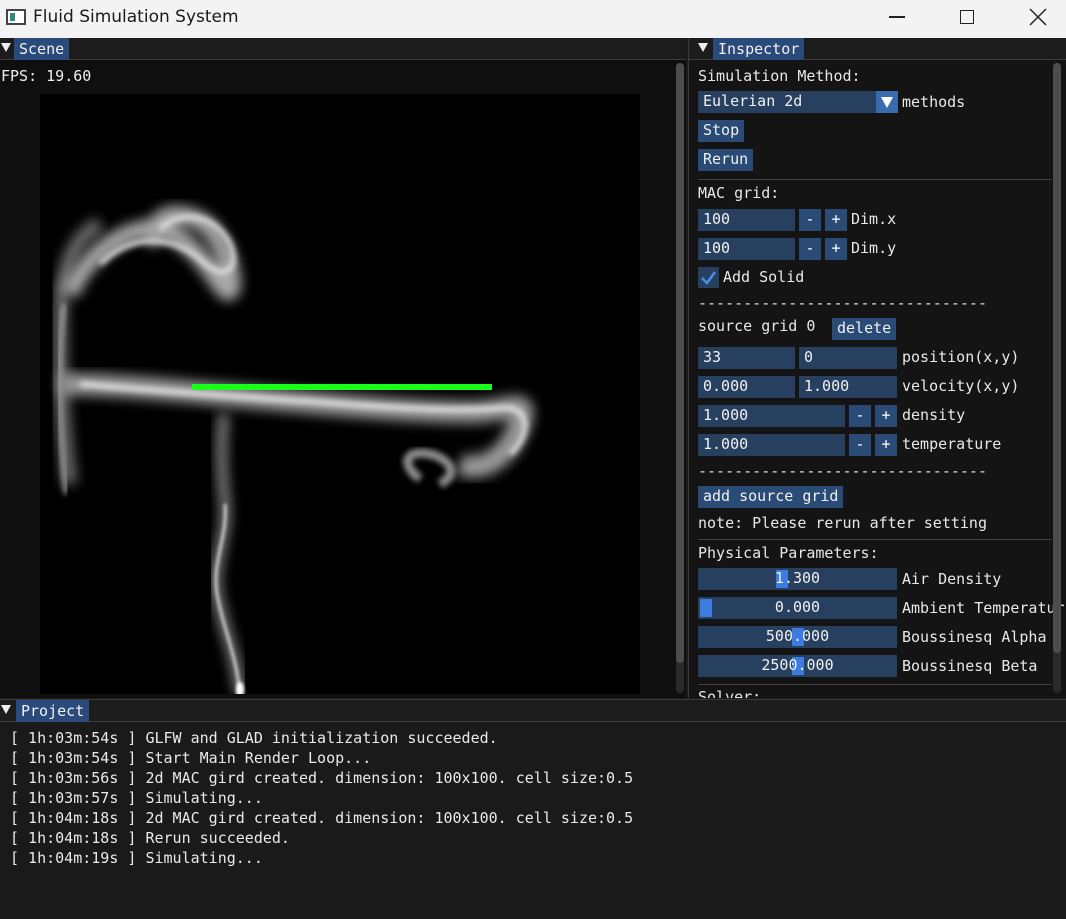 The image size is (1066, 919). Describe the element at coordinates (150, 838) in the screenshot. I see `log-entry: [ 1h:04m:18s ] Rerun succeeded.` at that location.